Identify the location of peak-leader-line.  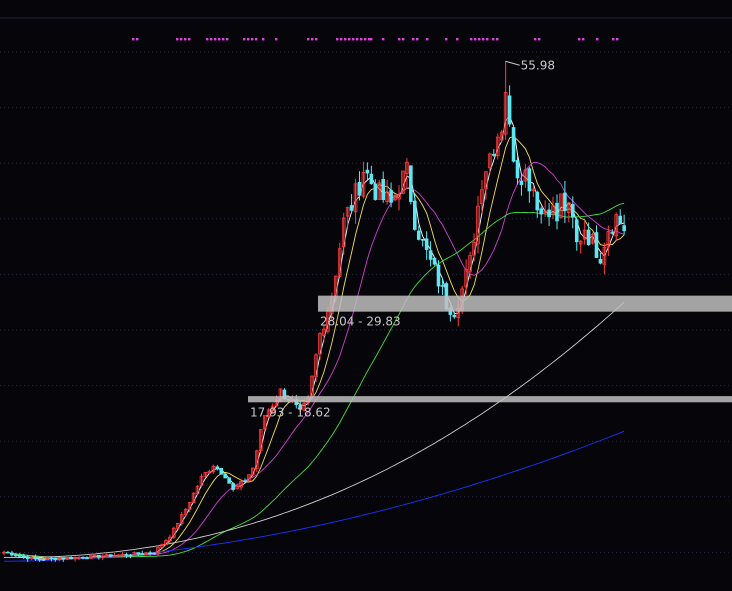
(512, 63).